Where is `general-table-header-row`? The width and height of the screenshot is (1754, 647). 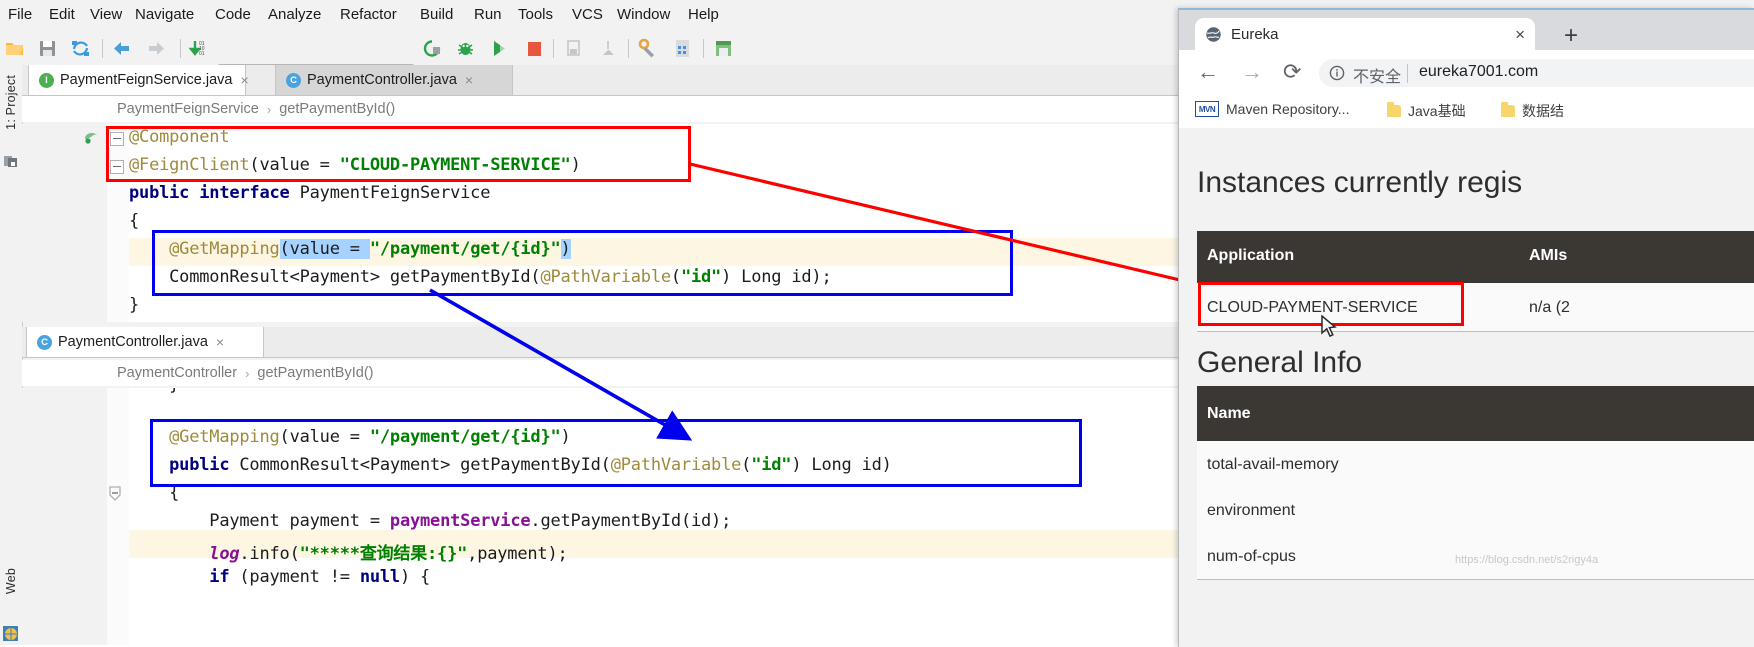 general-table-header-row is located at coordinates (1475, 413).